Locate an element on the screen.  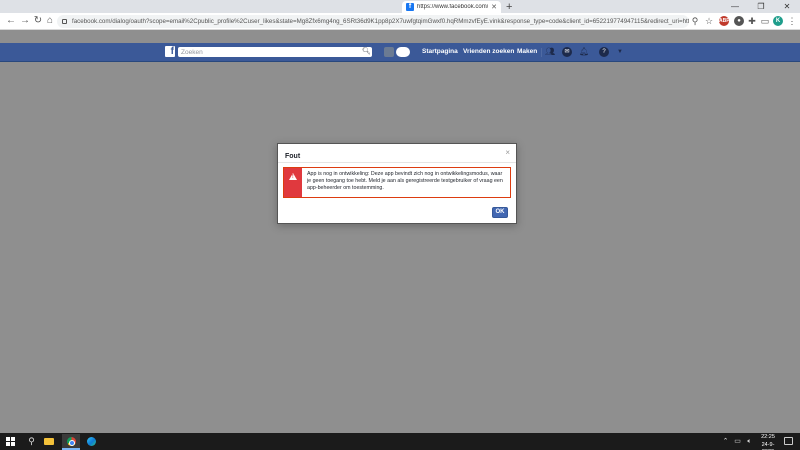
extension-icon: ● is located at coordinates (739, 21).